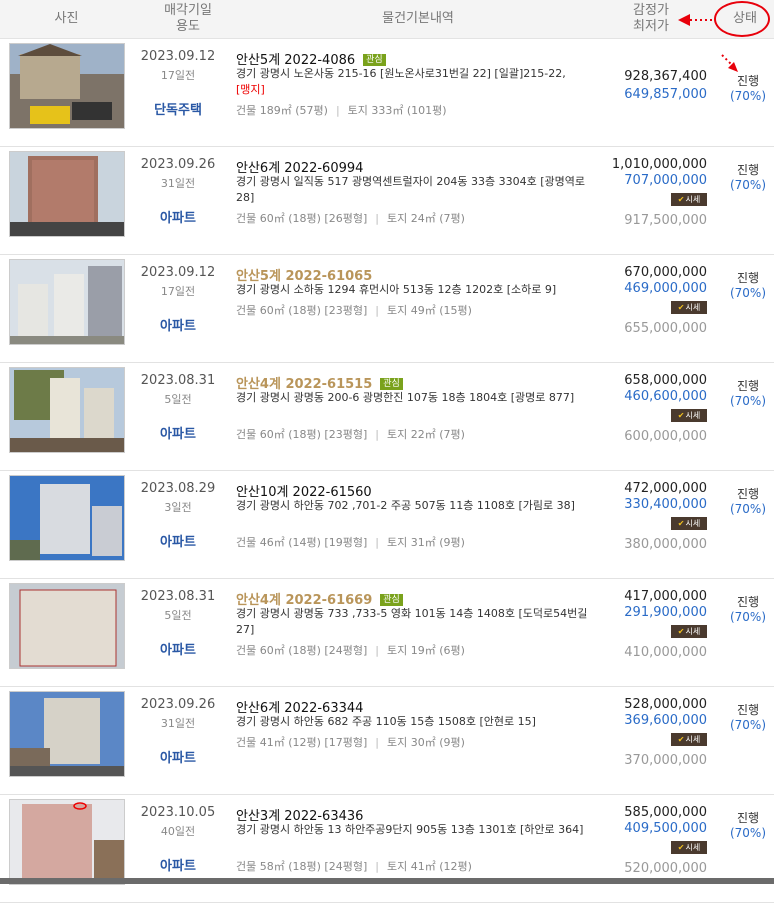 This screenshot has width=774, height=903. What do you see at coordinates (341, 110) in the screenshot?
I see `area-info: 건물 189㎡ (57평) | 토지 333㎡ (101평)` at bounding box center [341, 110].